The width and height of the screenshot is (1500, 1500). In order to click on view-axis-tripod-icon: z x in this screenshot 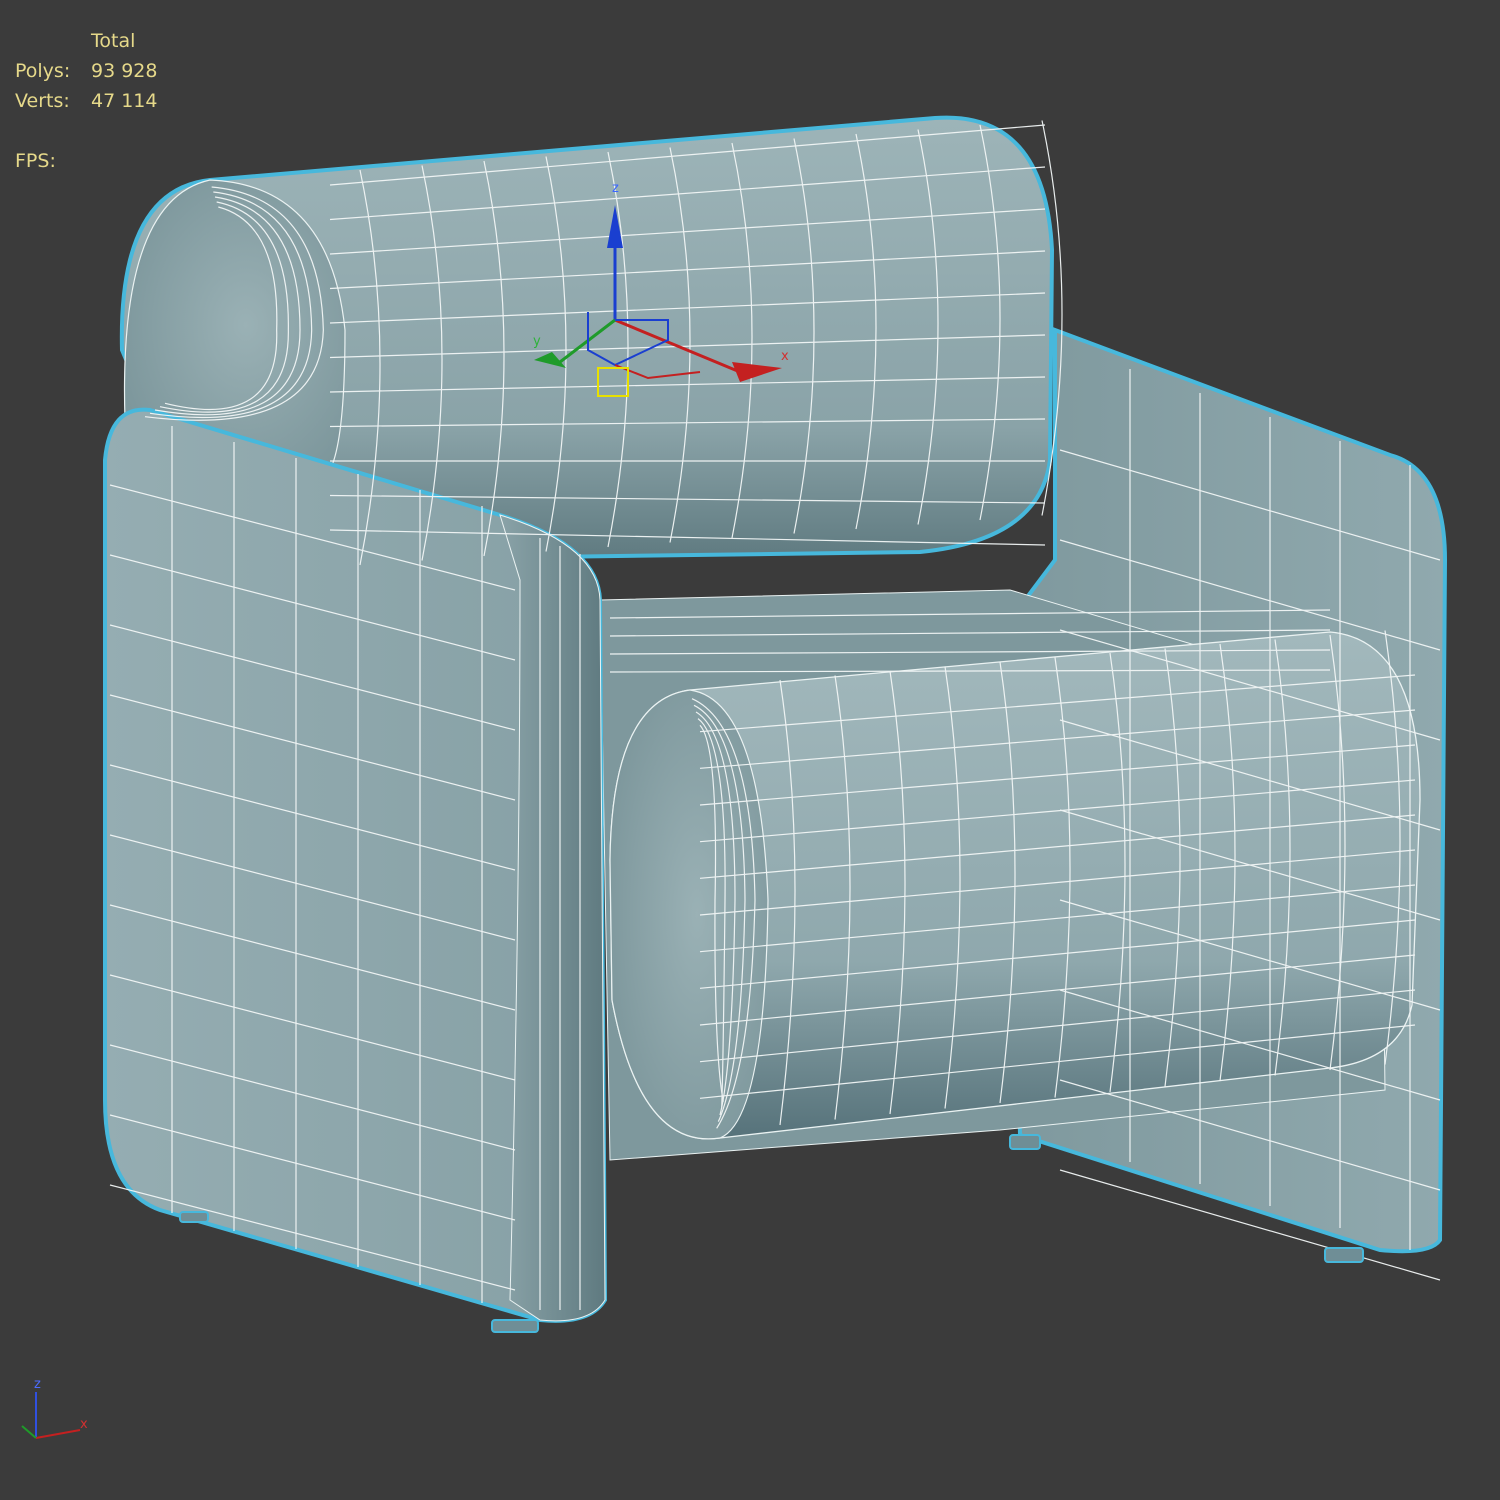, I will do `click(54, 1408)`.